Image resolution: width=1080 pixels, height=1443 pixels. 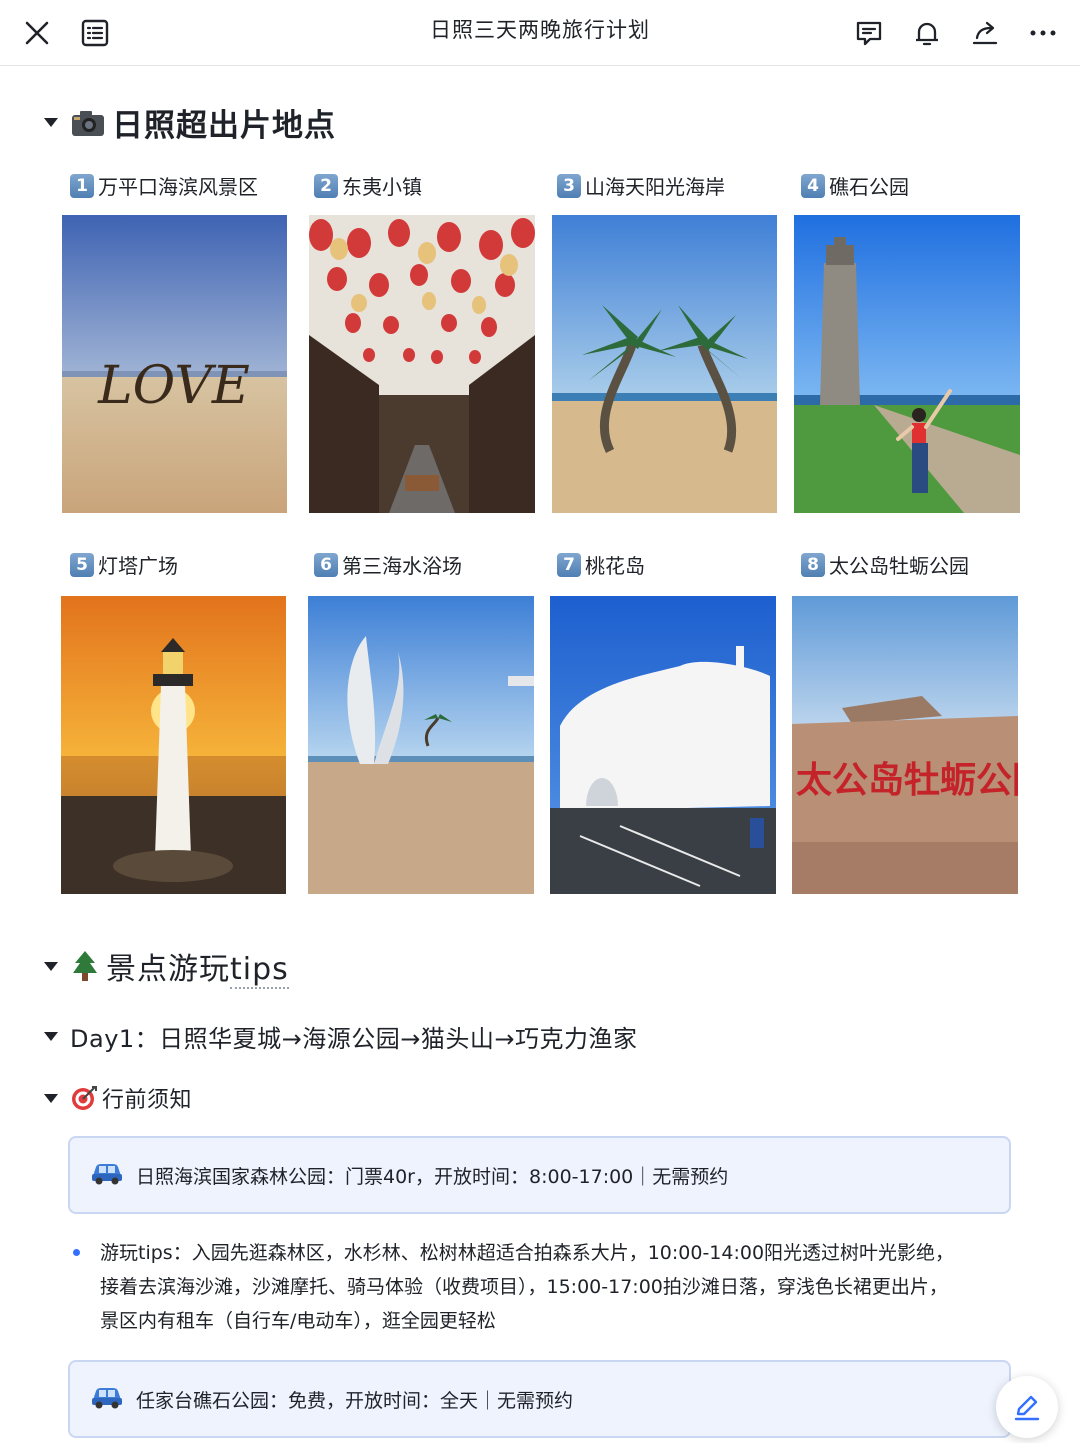 I want to click on photo-peach-island, so click(x=663, y=745).